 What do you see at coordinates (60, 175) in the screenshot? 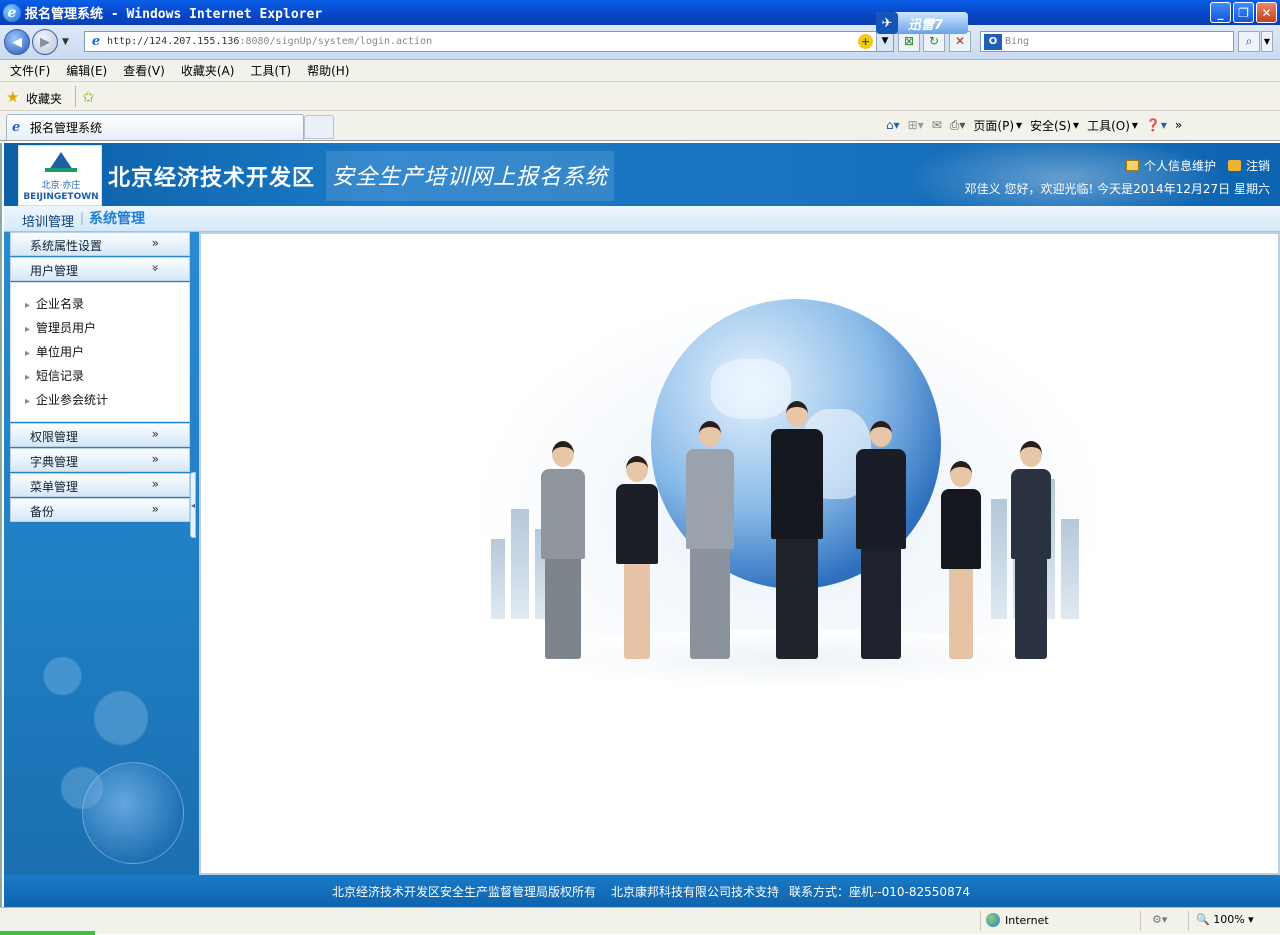
I see `site-logo: 北京·亦庄 BEIJINGETOWN` at bounding box center [60, 175].